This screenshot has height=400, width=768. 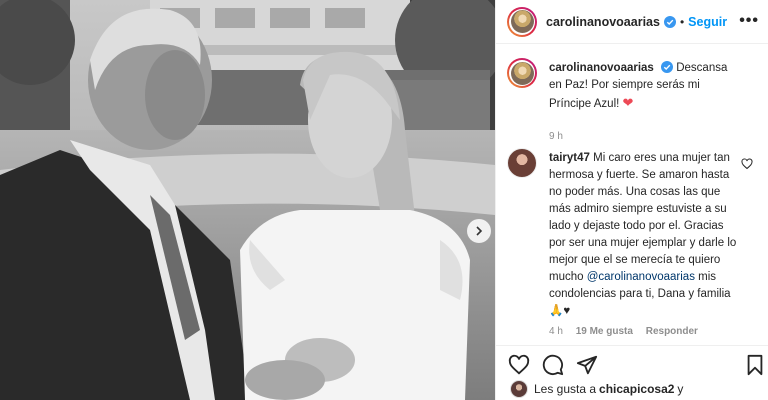 I want to click on comment-meta: 4 h 19 Me gusta Responder, so click(x=628, y=331).